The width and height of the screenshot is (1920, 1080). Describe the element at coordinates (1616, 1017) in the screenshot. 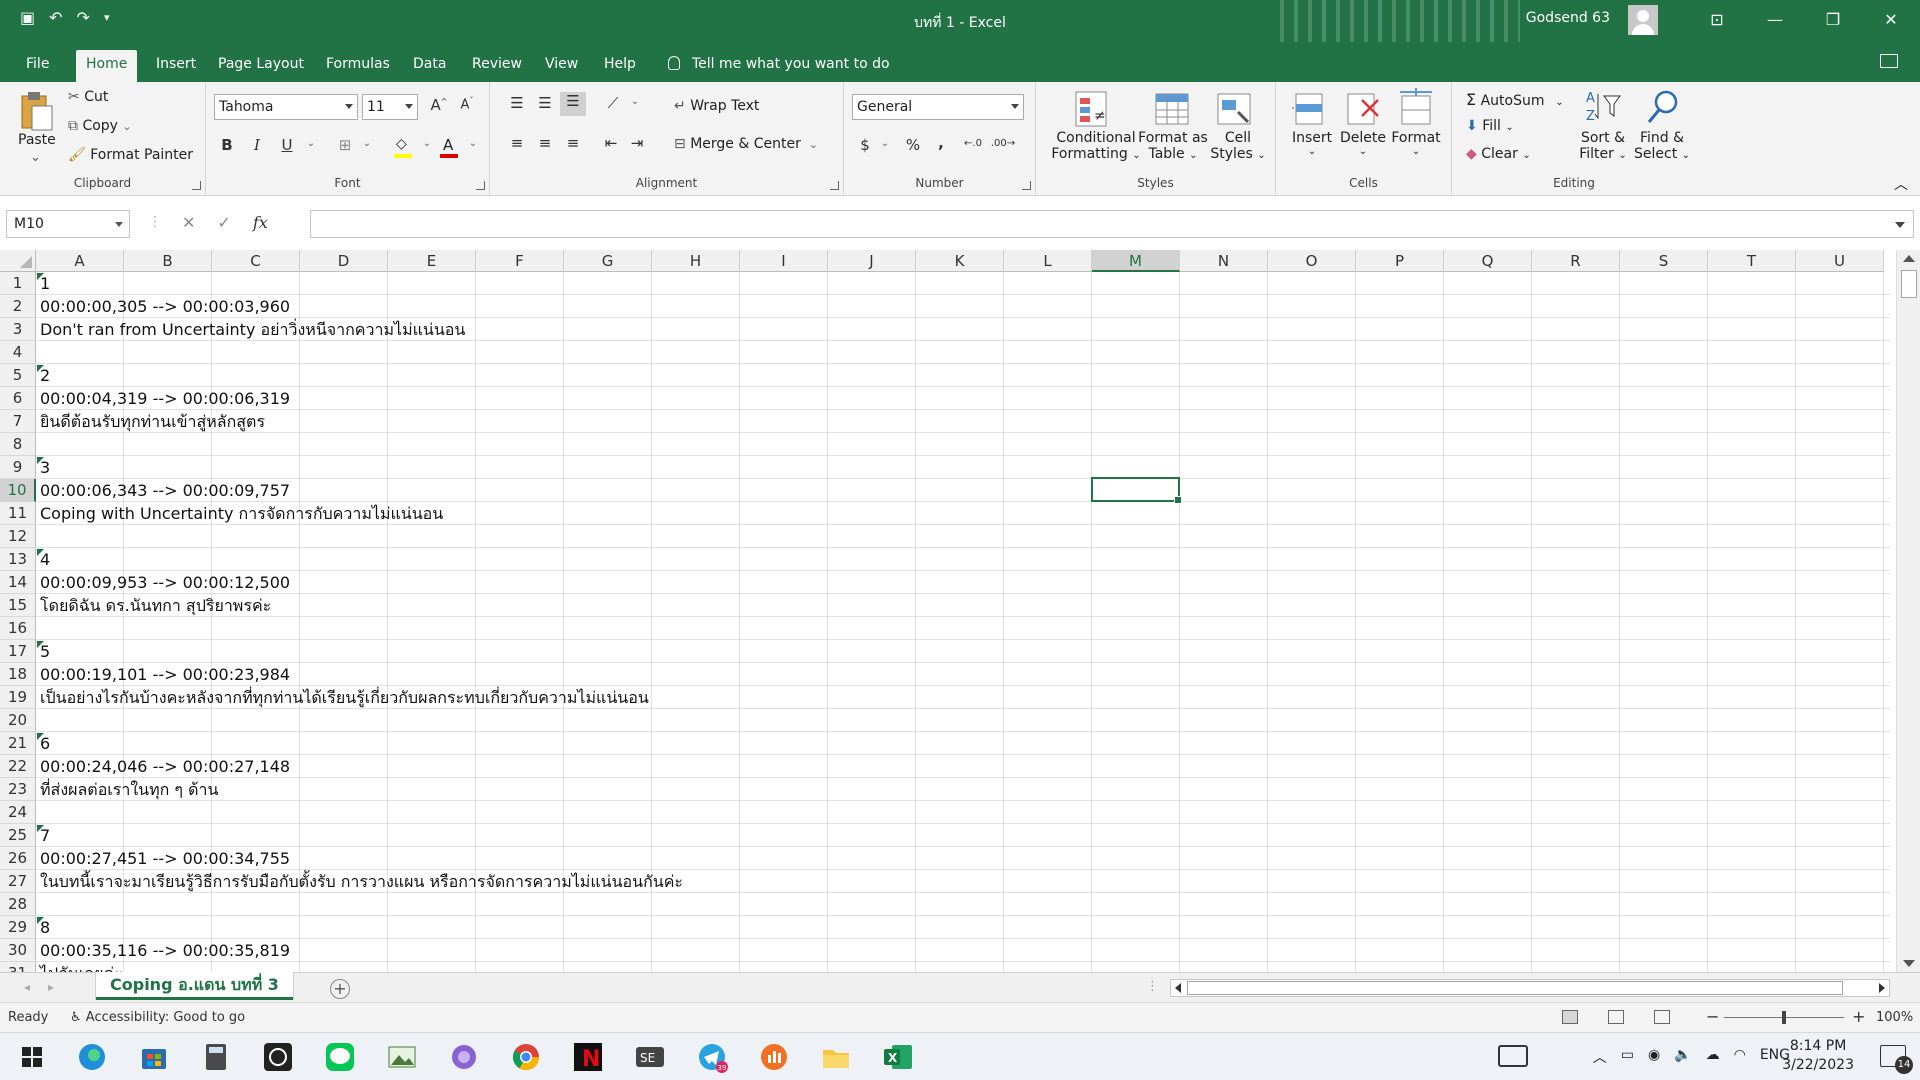

I see `page-layout-view-icon` at that location.